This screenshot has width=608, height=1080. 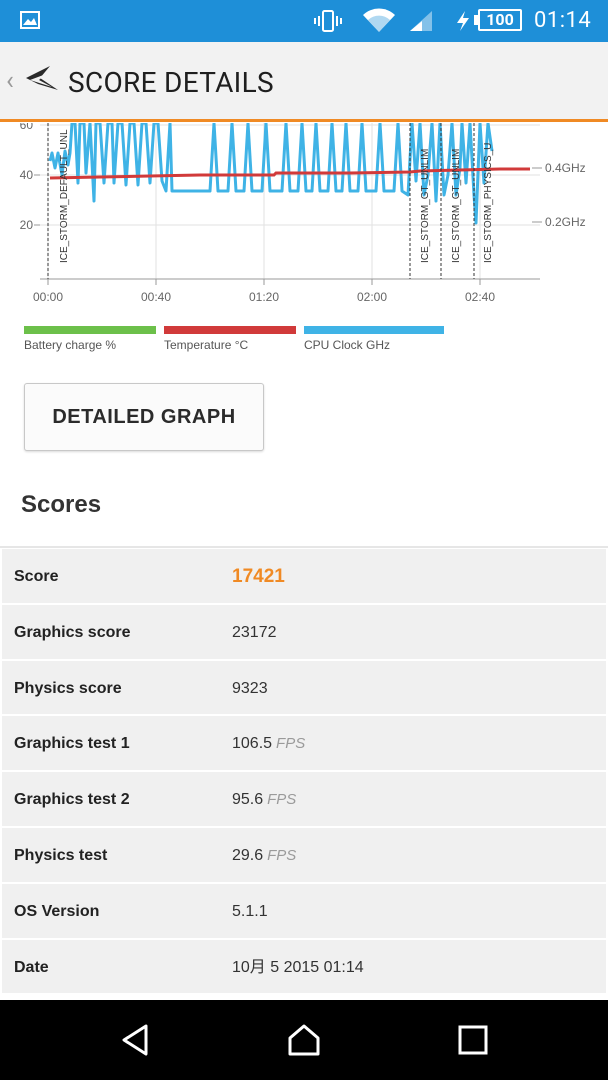 I want to click on x-tick-0000: 00:00, so click(x=48, y=297).